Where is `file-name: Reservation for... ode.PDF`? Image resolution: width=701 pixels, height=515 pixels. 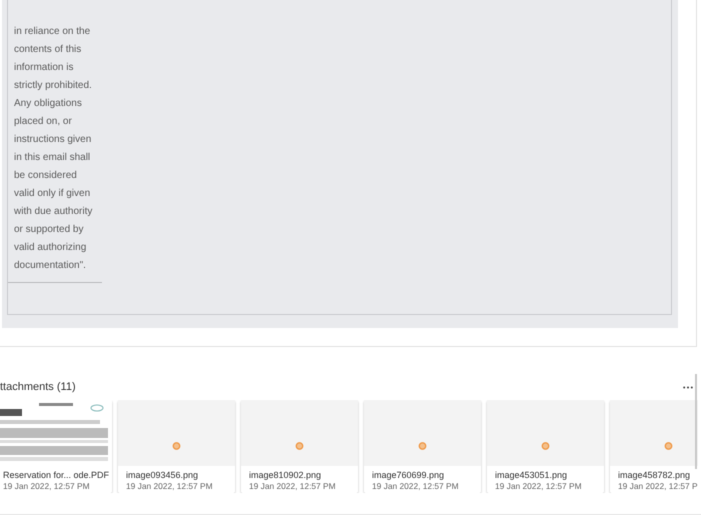 file-name: Reservation for... ode.PDF is located at coordinates (56, 475).